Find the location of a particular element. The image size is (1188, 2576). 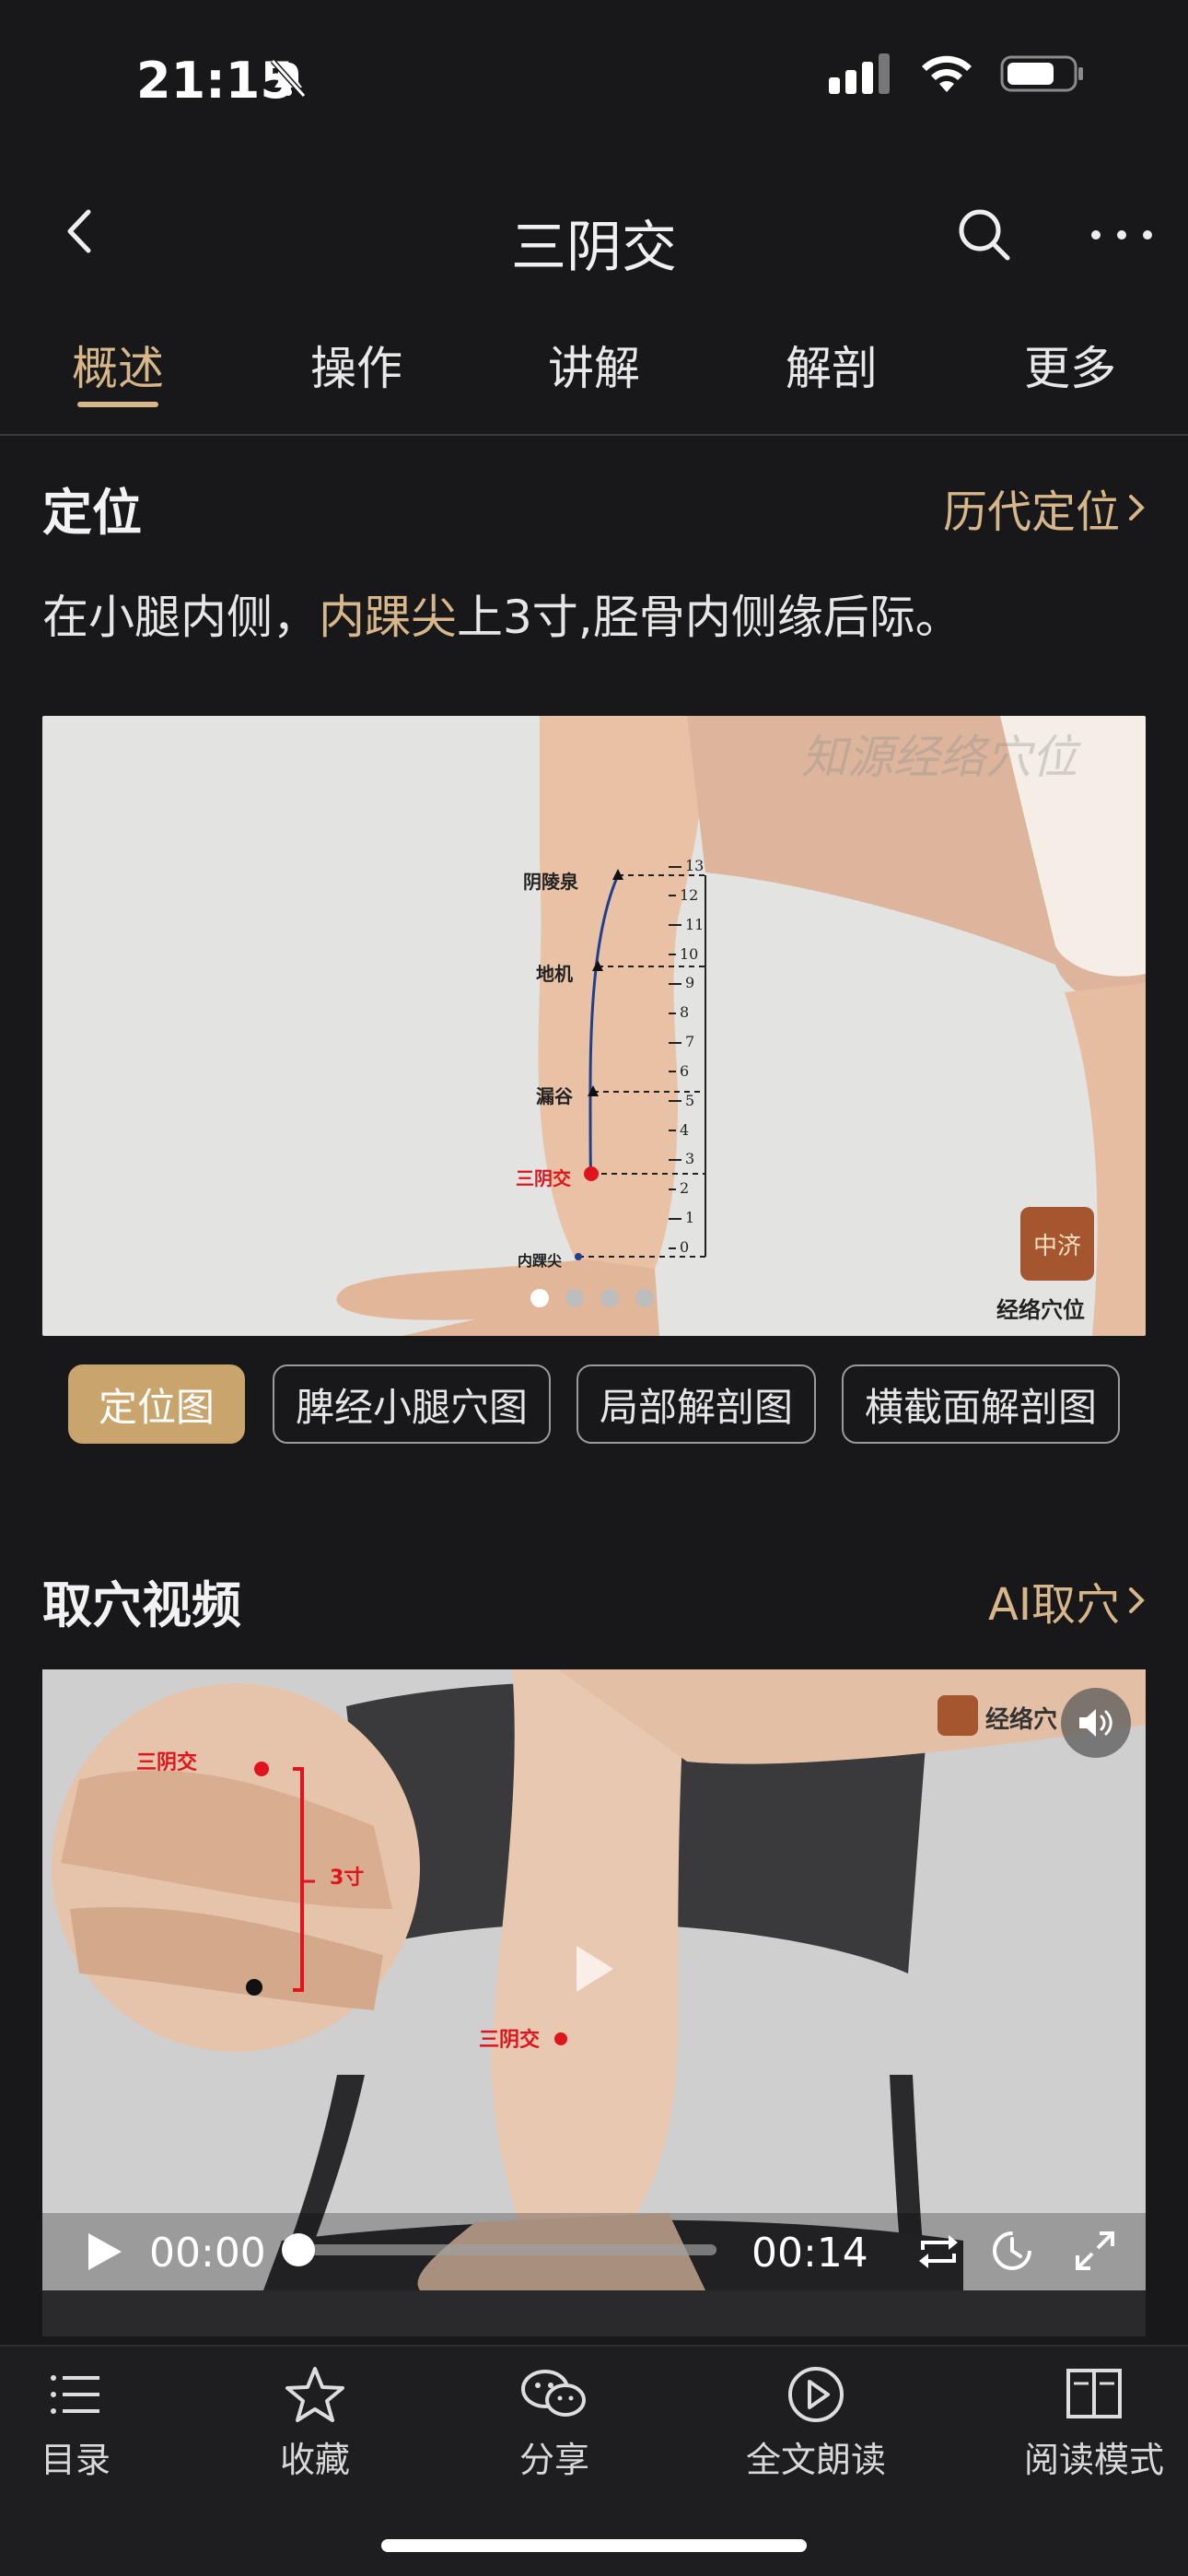

favorite-button: 收藏 is located at coordinates (315, 2423).